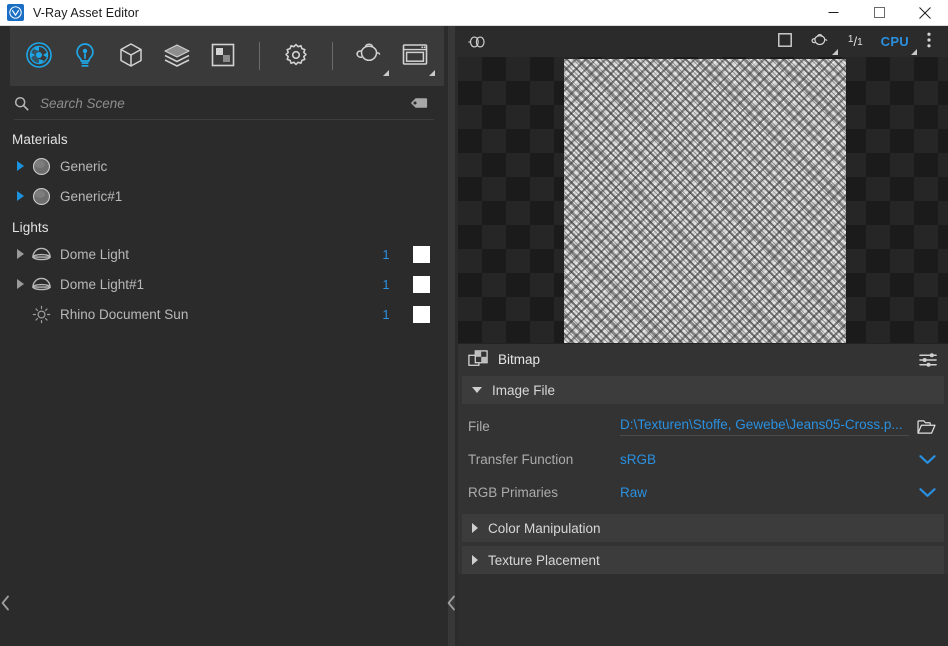 The width and height of the screenshot is (948, 646). What do you see at coordinates (41, 166) in the screenshot?
I see `material-sphere-icon` at bounding box center [41, 166].